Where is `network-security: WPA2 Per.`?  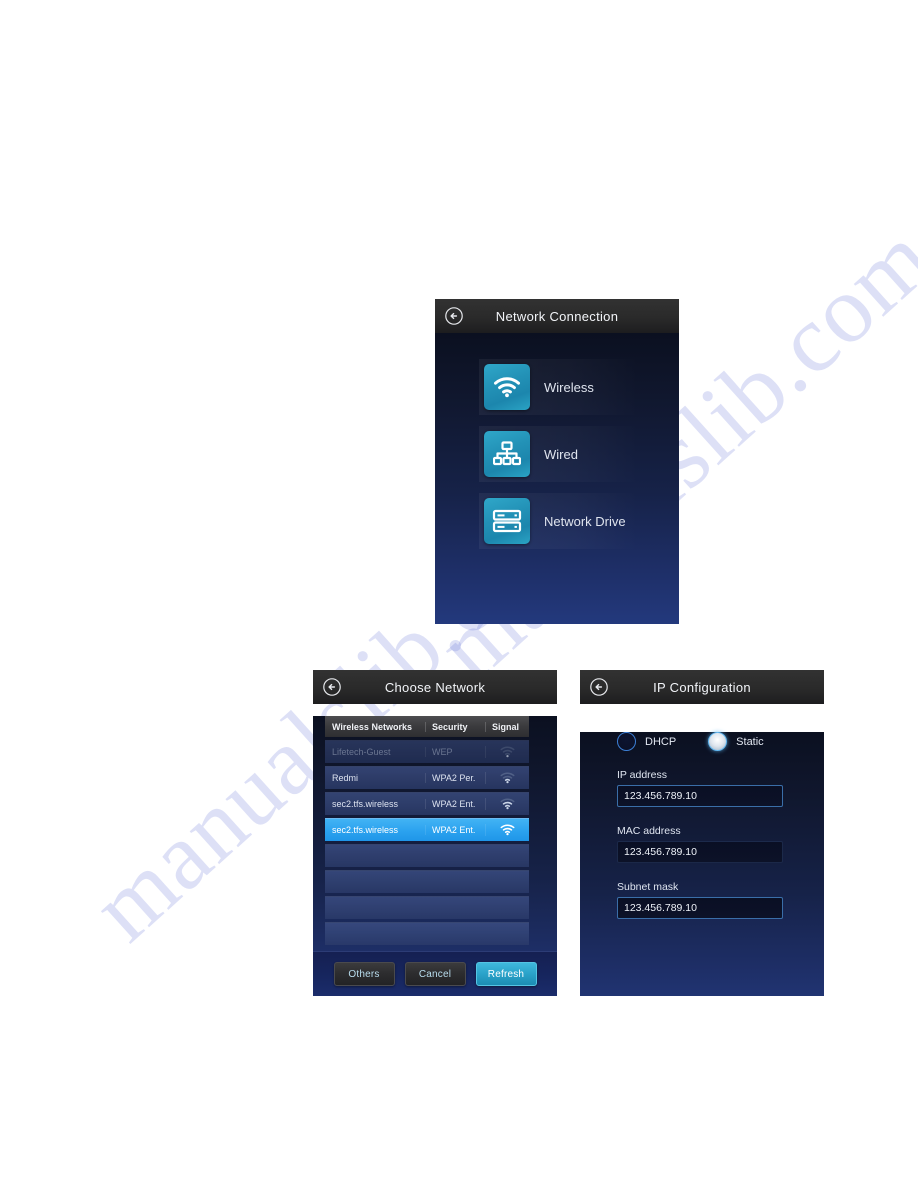 network-security: WPA2 Per. is located at coordinates (455, 778).